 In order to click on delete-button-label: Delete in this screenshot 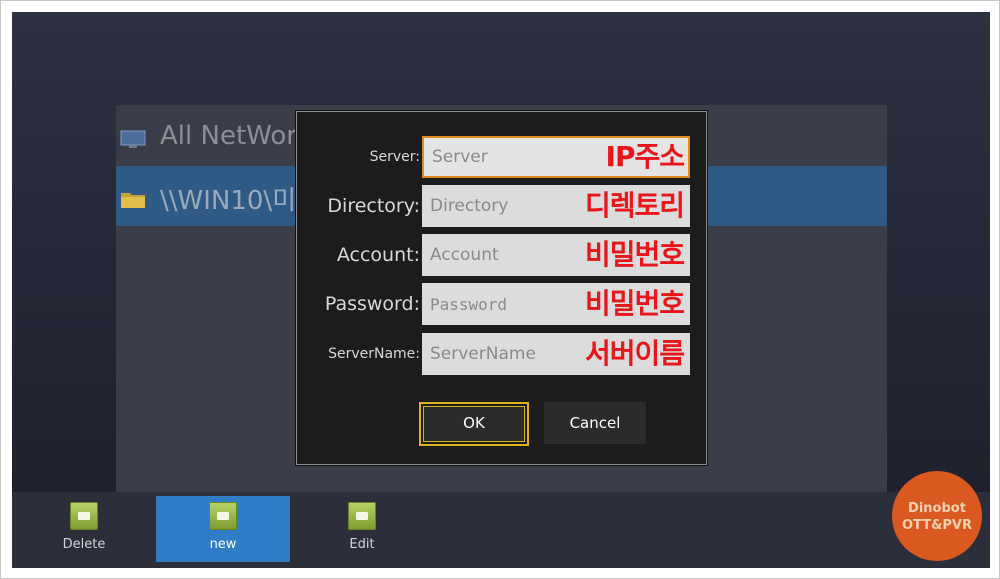, I will do `click(84, 544)`.